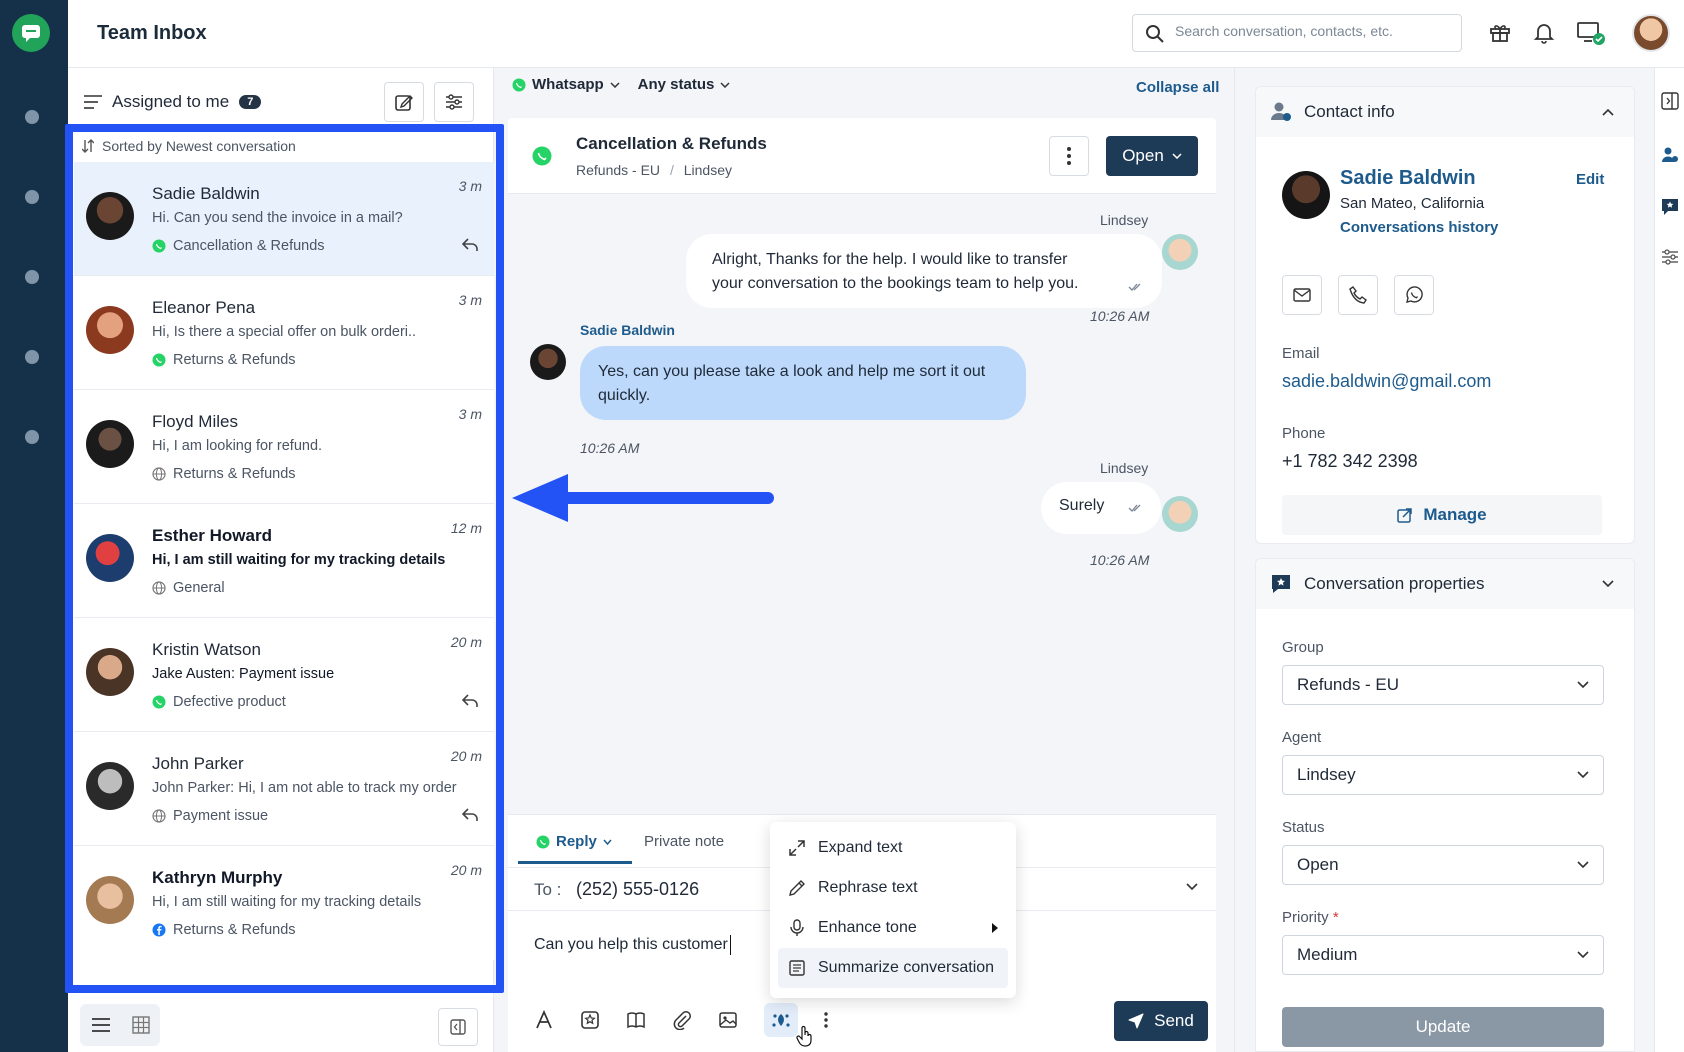 The height and width of the screenshot is (1052, 1684). Describe the element at coordinates (1386, 381) in the screenshot. I see `contact-email: sadie.baldwin@gmail.com` at that location.